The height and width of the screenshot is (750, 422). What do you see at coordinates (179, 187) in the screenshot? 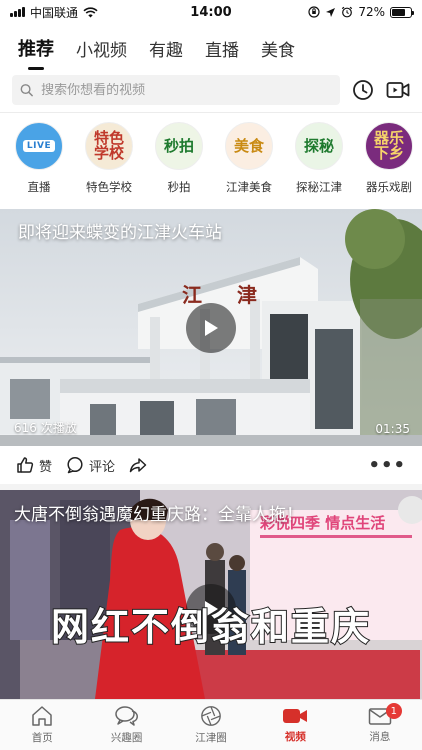
I see `channel-label: 秒拍` at bounding box center [179, 187].